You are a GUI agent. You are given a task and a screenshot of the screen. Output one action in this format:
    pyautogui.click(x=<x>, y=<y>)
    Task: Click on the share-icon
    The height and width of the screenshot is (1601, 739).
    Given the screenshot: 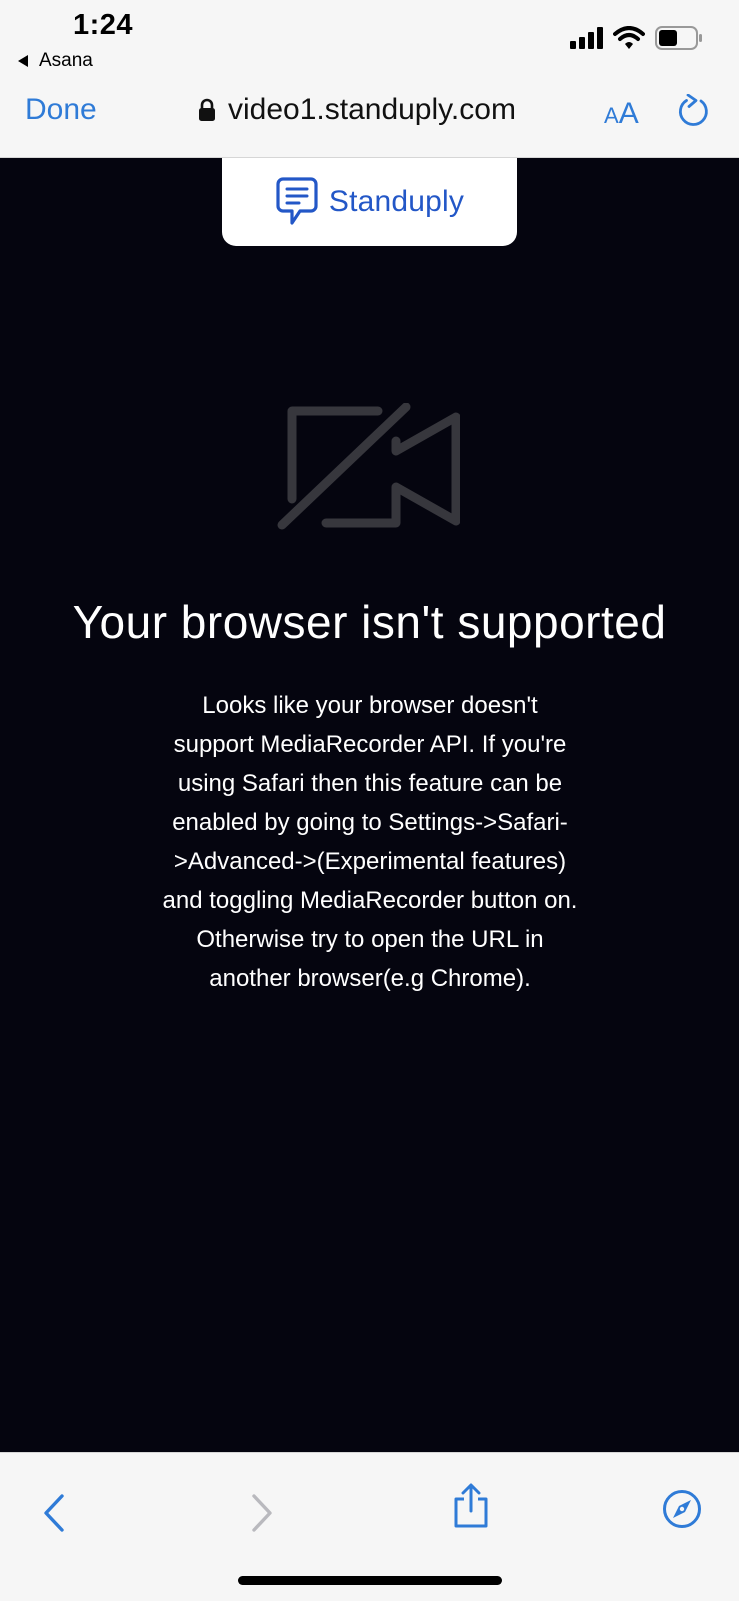 What is the action you would take?
    pyautogui.click(x=471, y=1505)
    